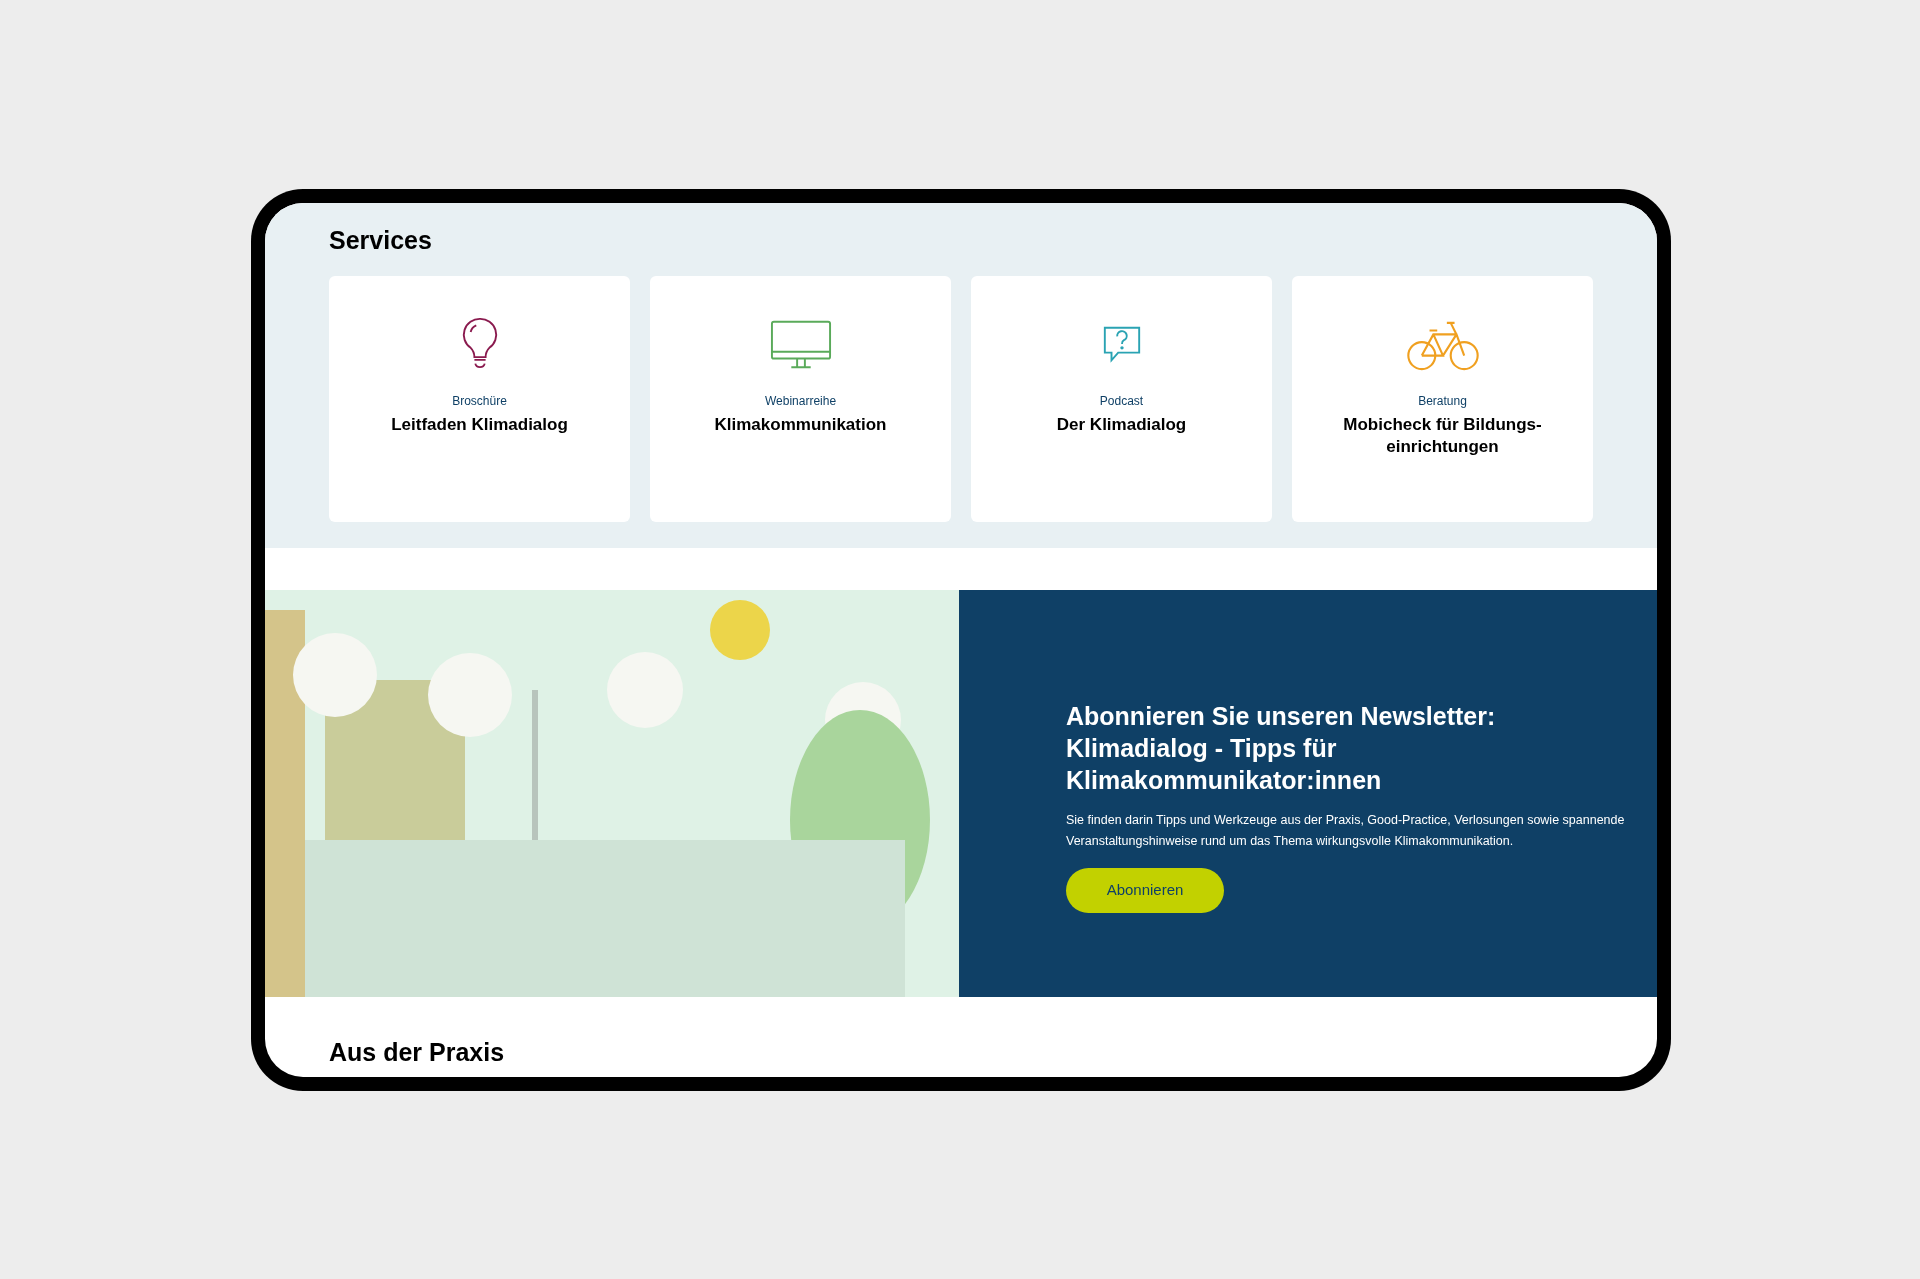 The width and height of the screenshot is (1920, 1279). What do you see at coordinates (1346, 831) in the screenshot?
I see `newsletter-text: Sie finden darin Tipps und Werkzeuge aus der Praxis, Good-Practice, Verlosungen sowie spannende Veranstaltungshinweise rund um das Thema wirkungsvolle Klimakommunikation.` at bounding box center [1346, 831].